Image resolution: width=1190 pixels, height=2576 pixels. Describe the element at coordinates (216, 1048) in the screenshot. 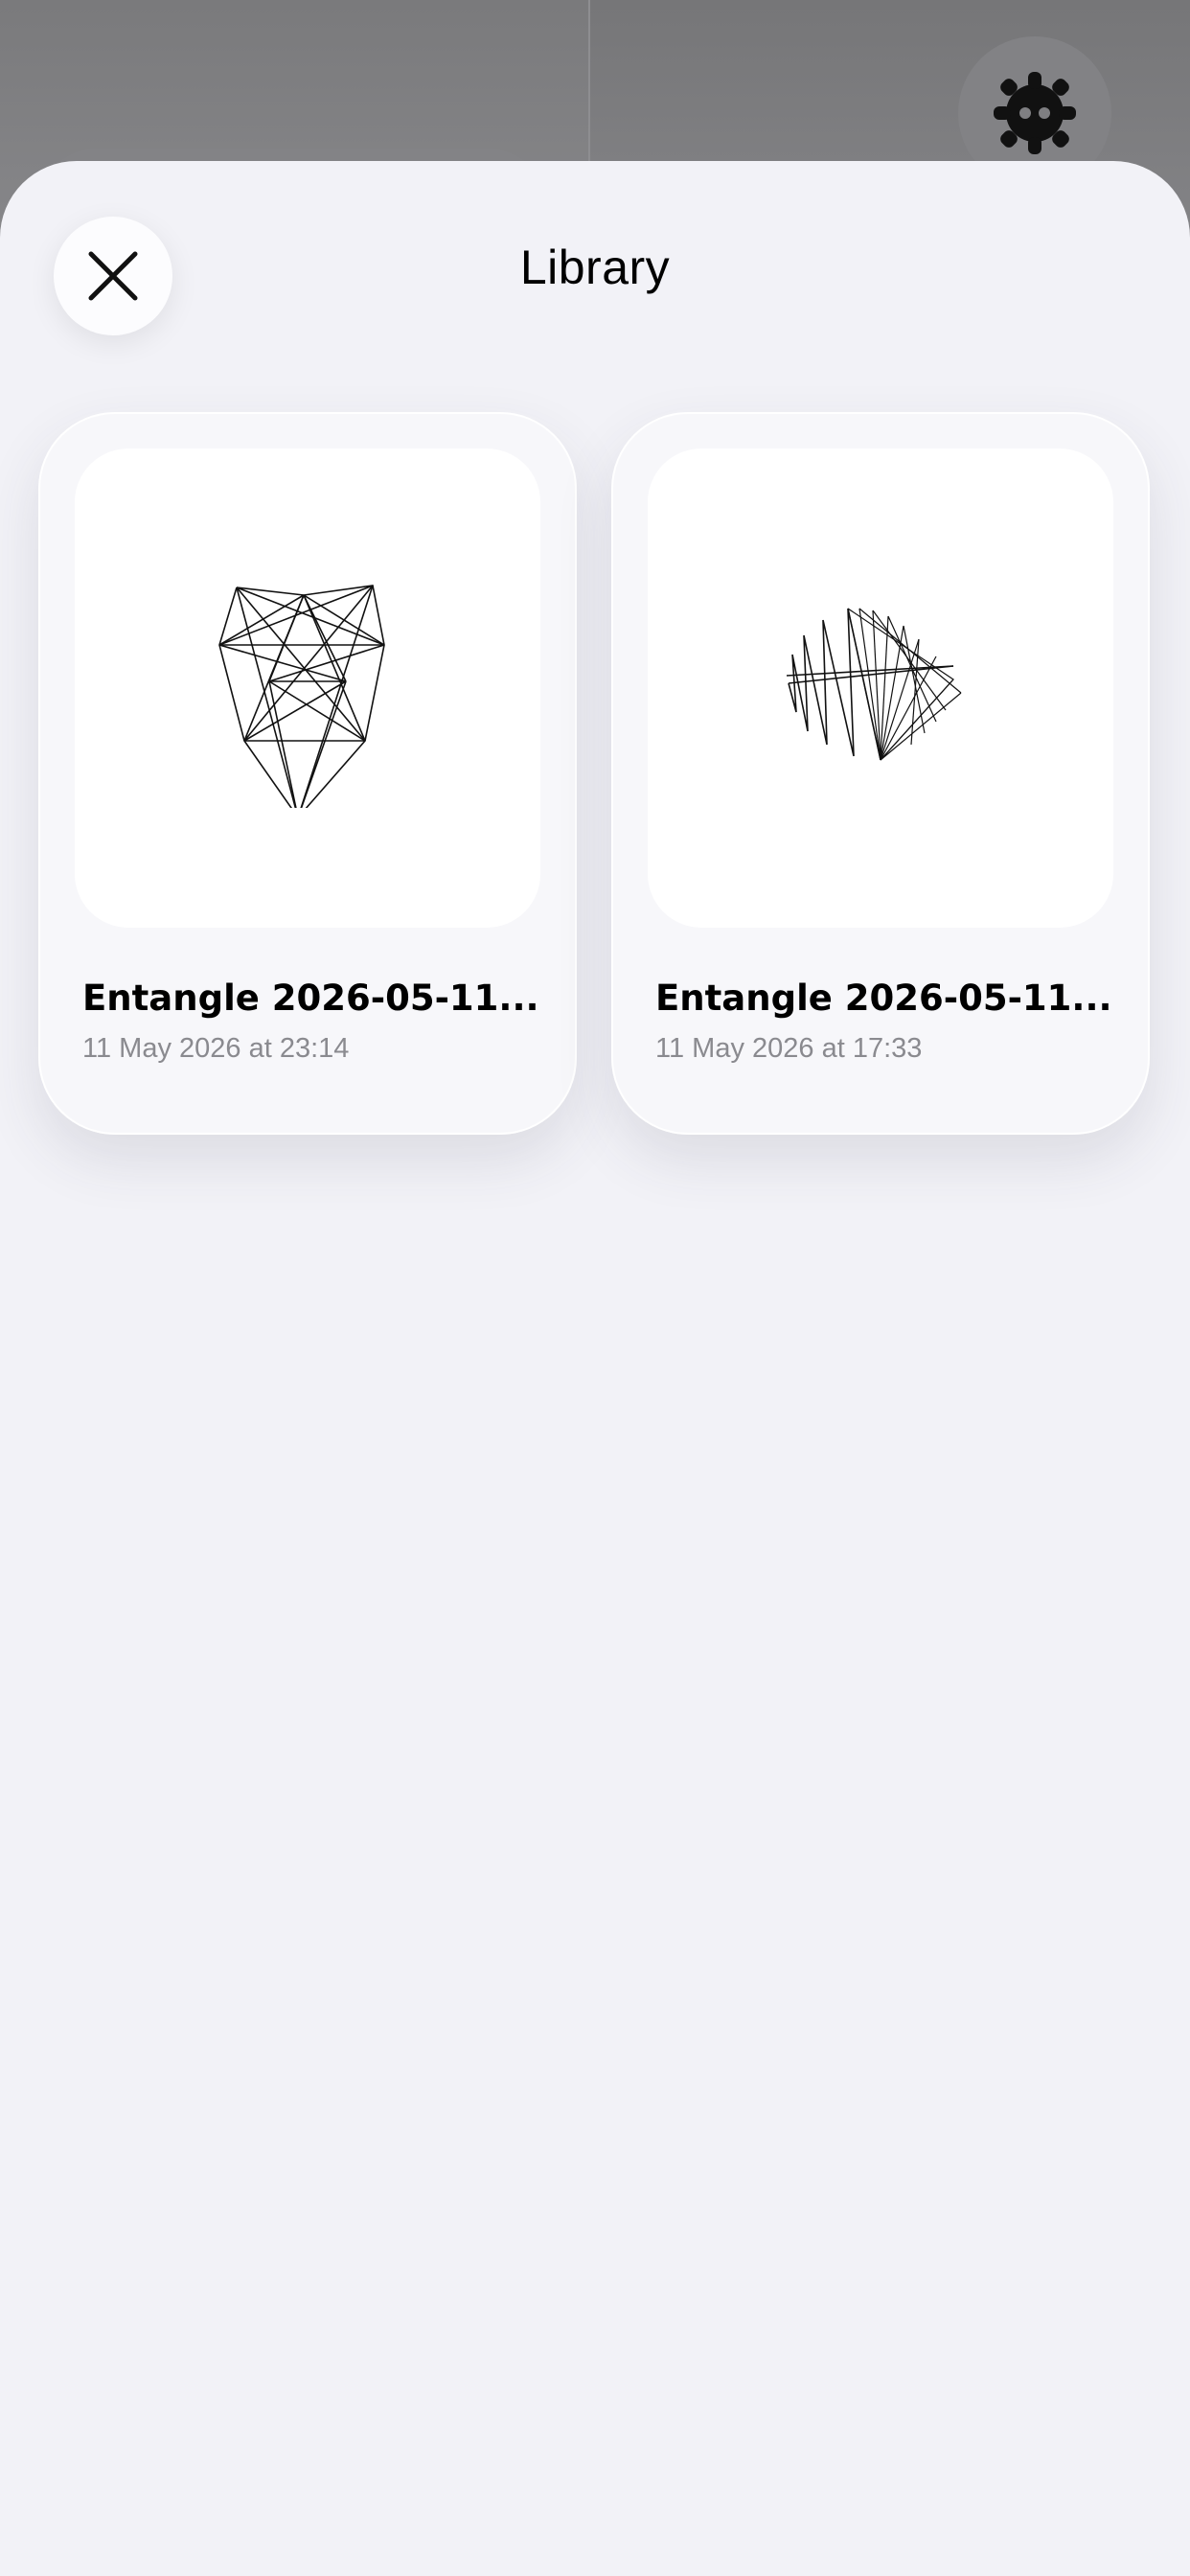

I see `item-date: 11 May 2026 at 23:14` at that location.